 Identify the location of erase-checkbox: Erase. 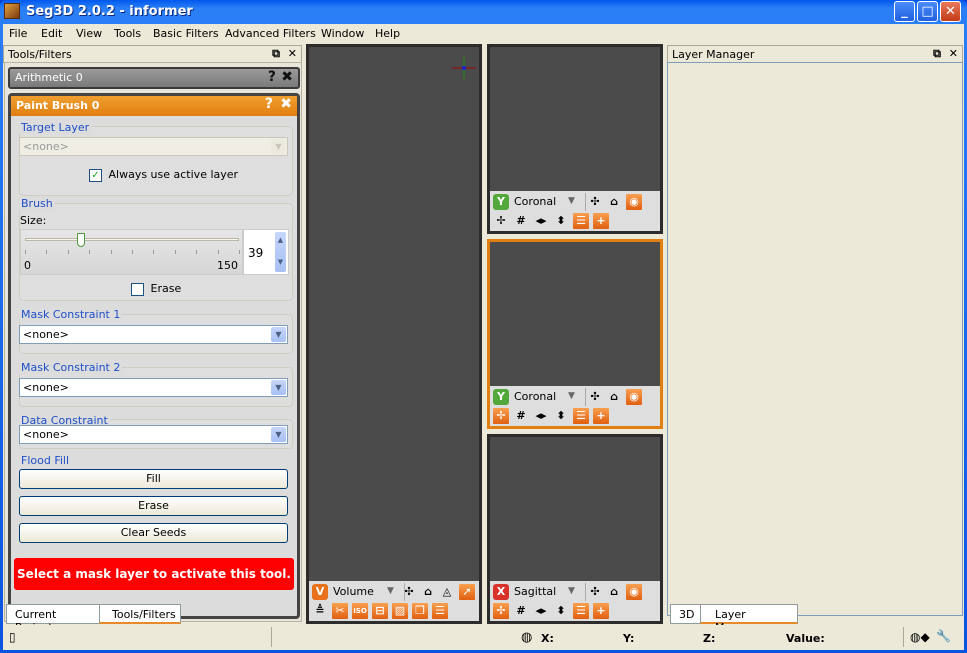
(156, 289).